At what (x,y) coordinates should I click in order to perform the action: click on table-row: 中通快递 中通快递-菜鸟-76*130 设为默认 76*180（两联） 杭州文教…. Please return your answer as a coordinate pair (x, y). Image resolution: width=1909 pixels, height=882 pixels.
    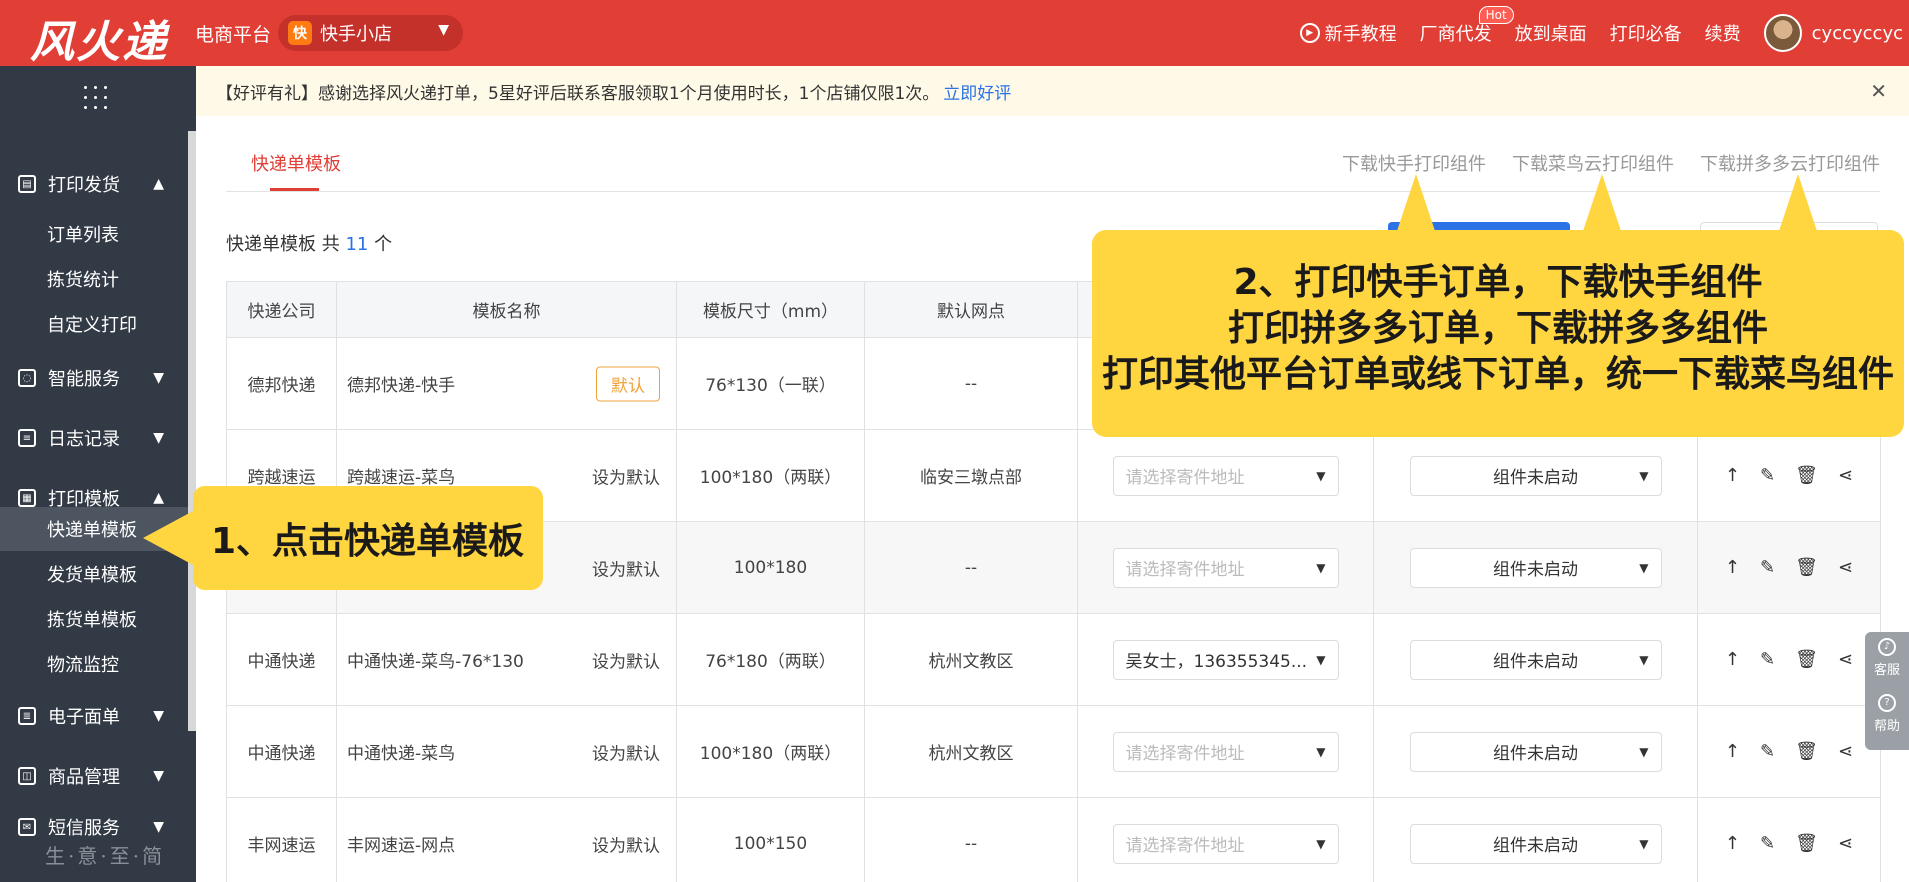
    Looking at the image, I should click on (1053, 659).